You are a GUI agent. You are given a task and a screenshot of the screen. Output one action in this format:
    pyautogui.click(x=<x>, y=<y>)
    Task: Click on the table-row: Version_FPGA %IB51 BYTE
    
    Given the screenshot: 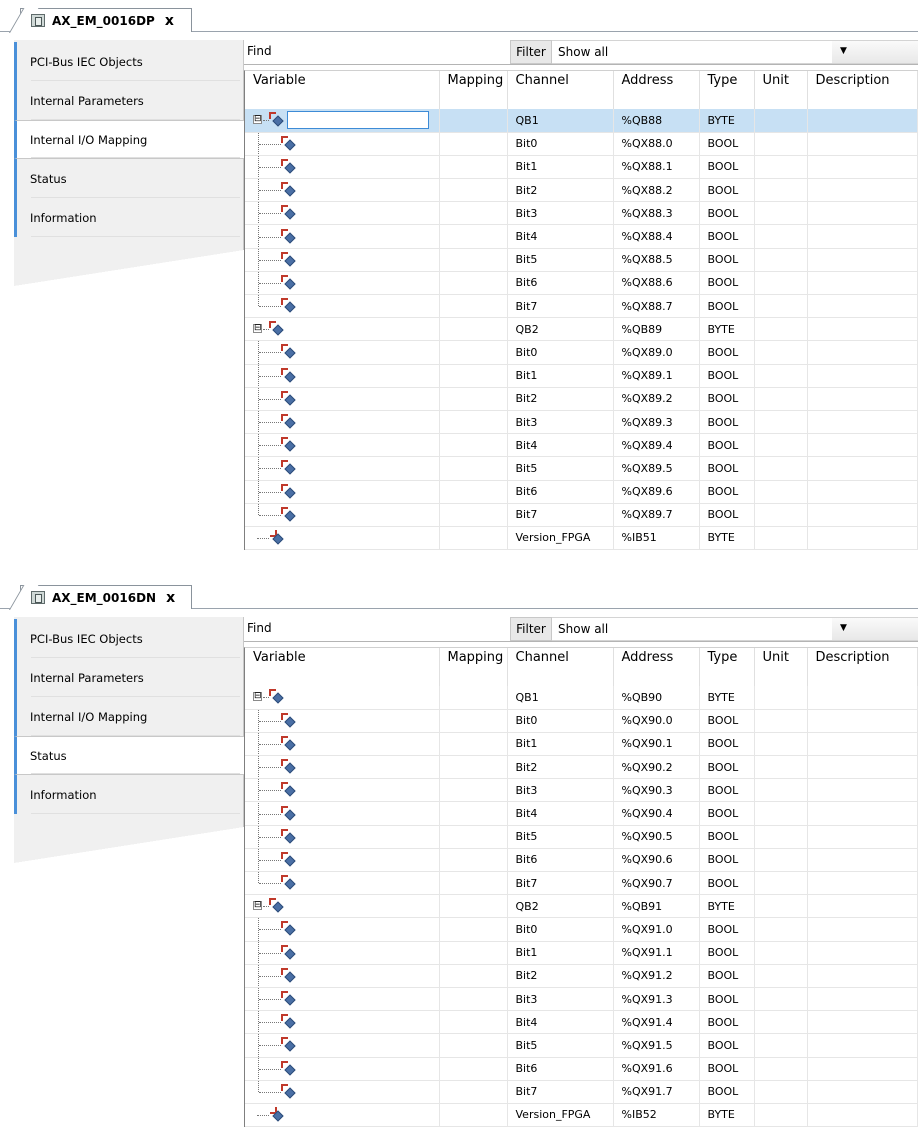 What is the action you would take?
    pyautogui.click(x=581, y=538)
    